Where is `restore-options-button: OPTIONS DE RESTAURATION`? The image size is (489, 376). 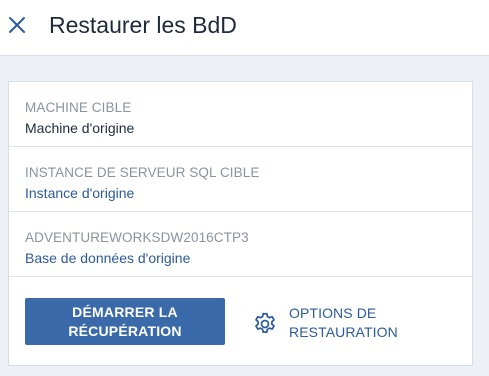
restore-options-button: OPTIONS DE RESTAURATION is located at coordinates (349, 324).